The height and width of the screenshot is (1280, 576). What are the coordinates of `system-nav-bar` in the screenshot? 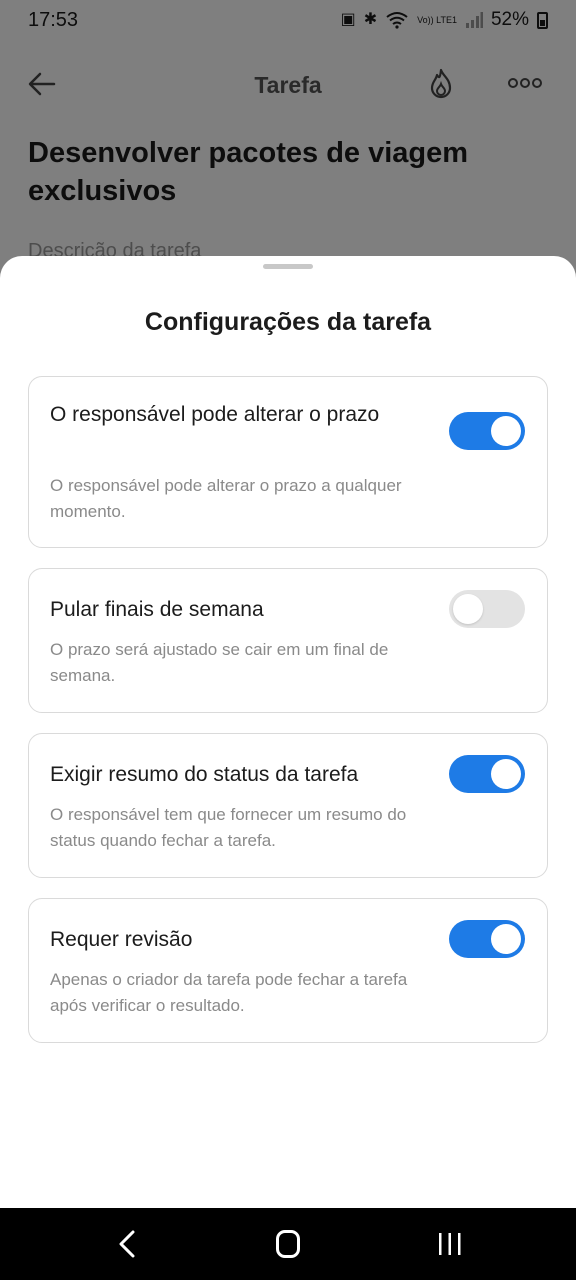 It's located at (288, 1244).